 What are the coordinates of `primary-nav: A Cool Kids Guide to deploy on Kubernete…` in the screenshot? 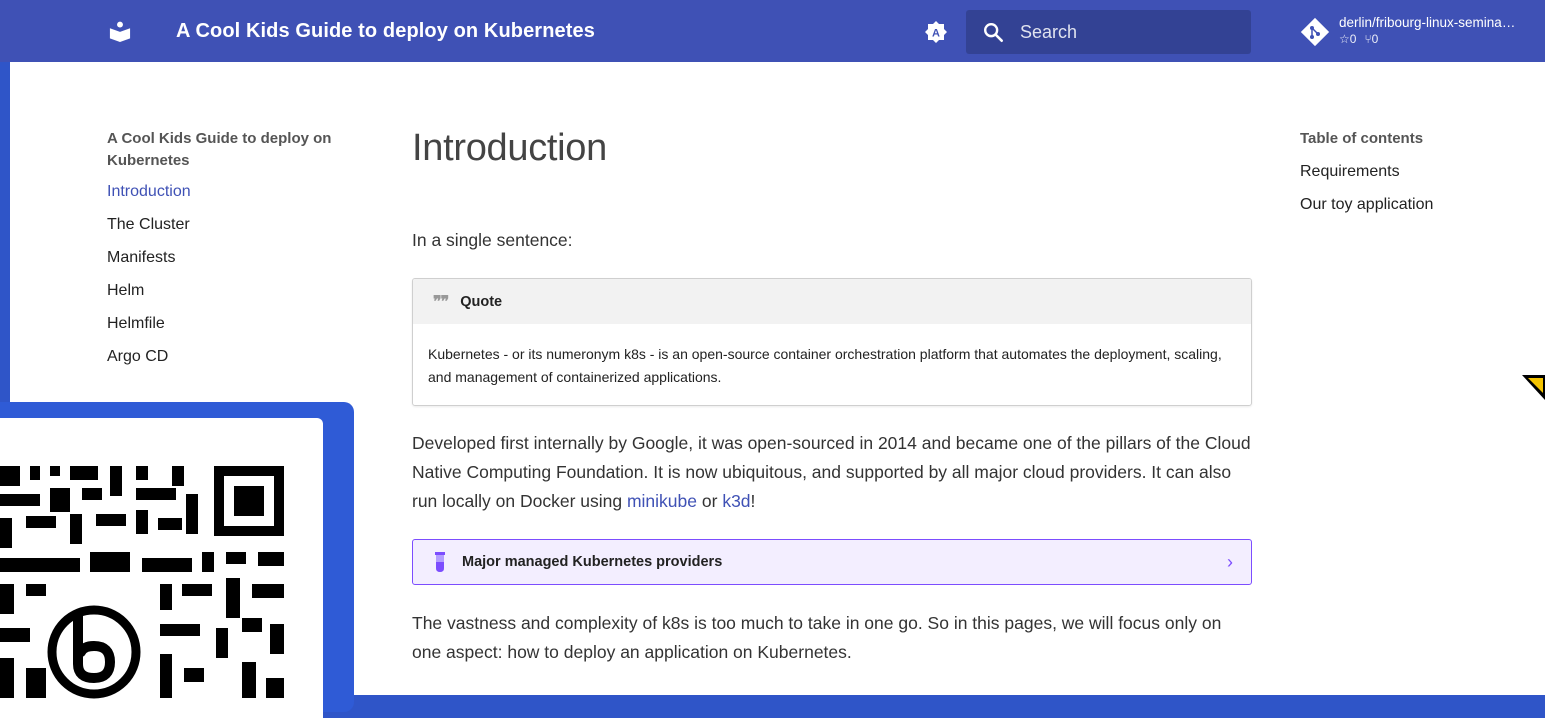 It's located at (232, 253).